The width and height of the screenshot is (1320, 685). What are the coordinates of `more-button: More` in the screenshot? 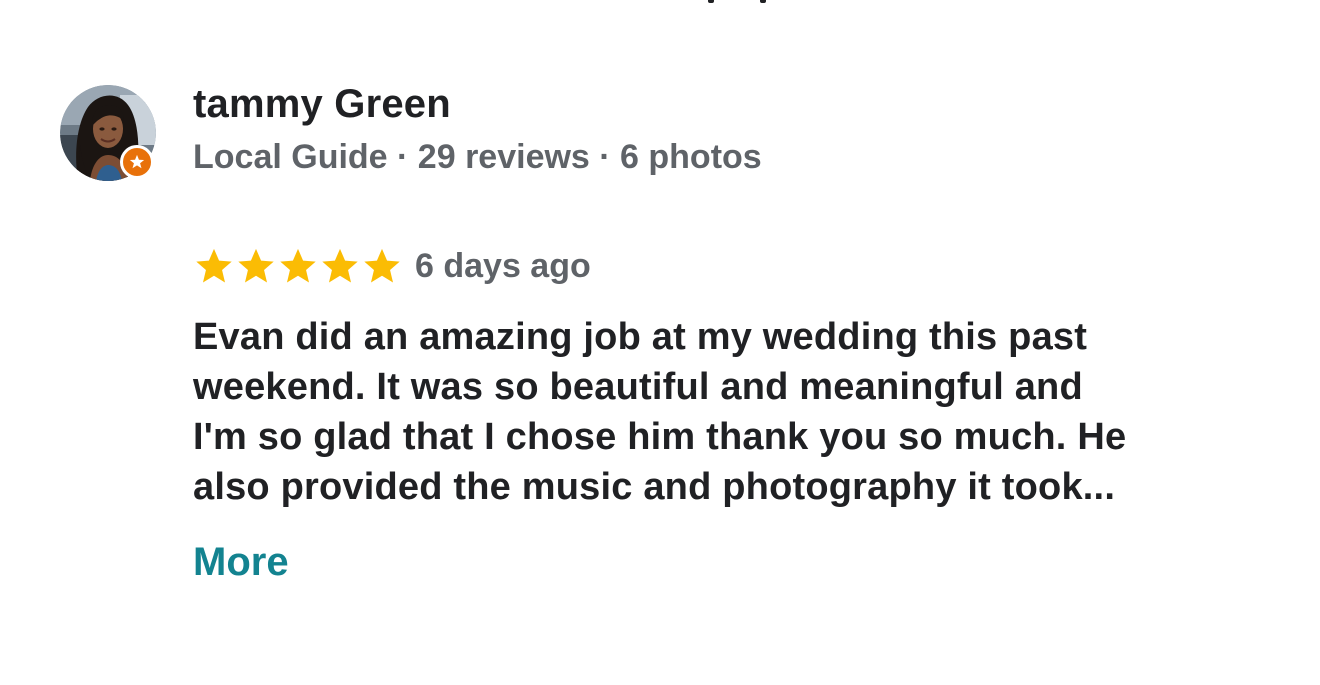 It's located at (241, 562).